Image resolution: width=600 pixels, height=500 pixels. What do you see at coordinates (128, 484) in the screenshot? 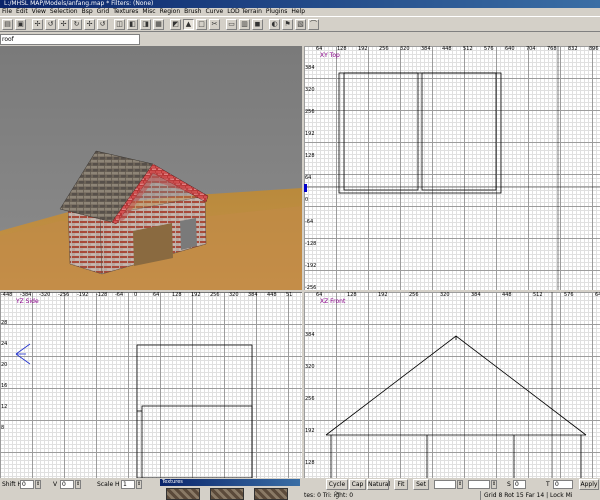
I see `scale-h-field: 1` at bounding box center [128, 484].